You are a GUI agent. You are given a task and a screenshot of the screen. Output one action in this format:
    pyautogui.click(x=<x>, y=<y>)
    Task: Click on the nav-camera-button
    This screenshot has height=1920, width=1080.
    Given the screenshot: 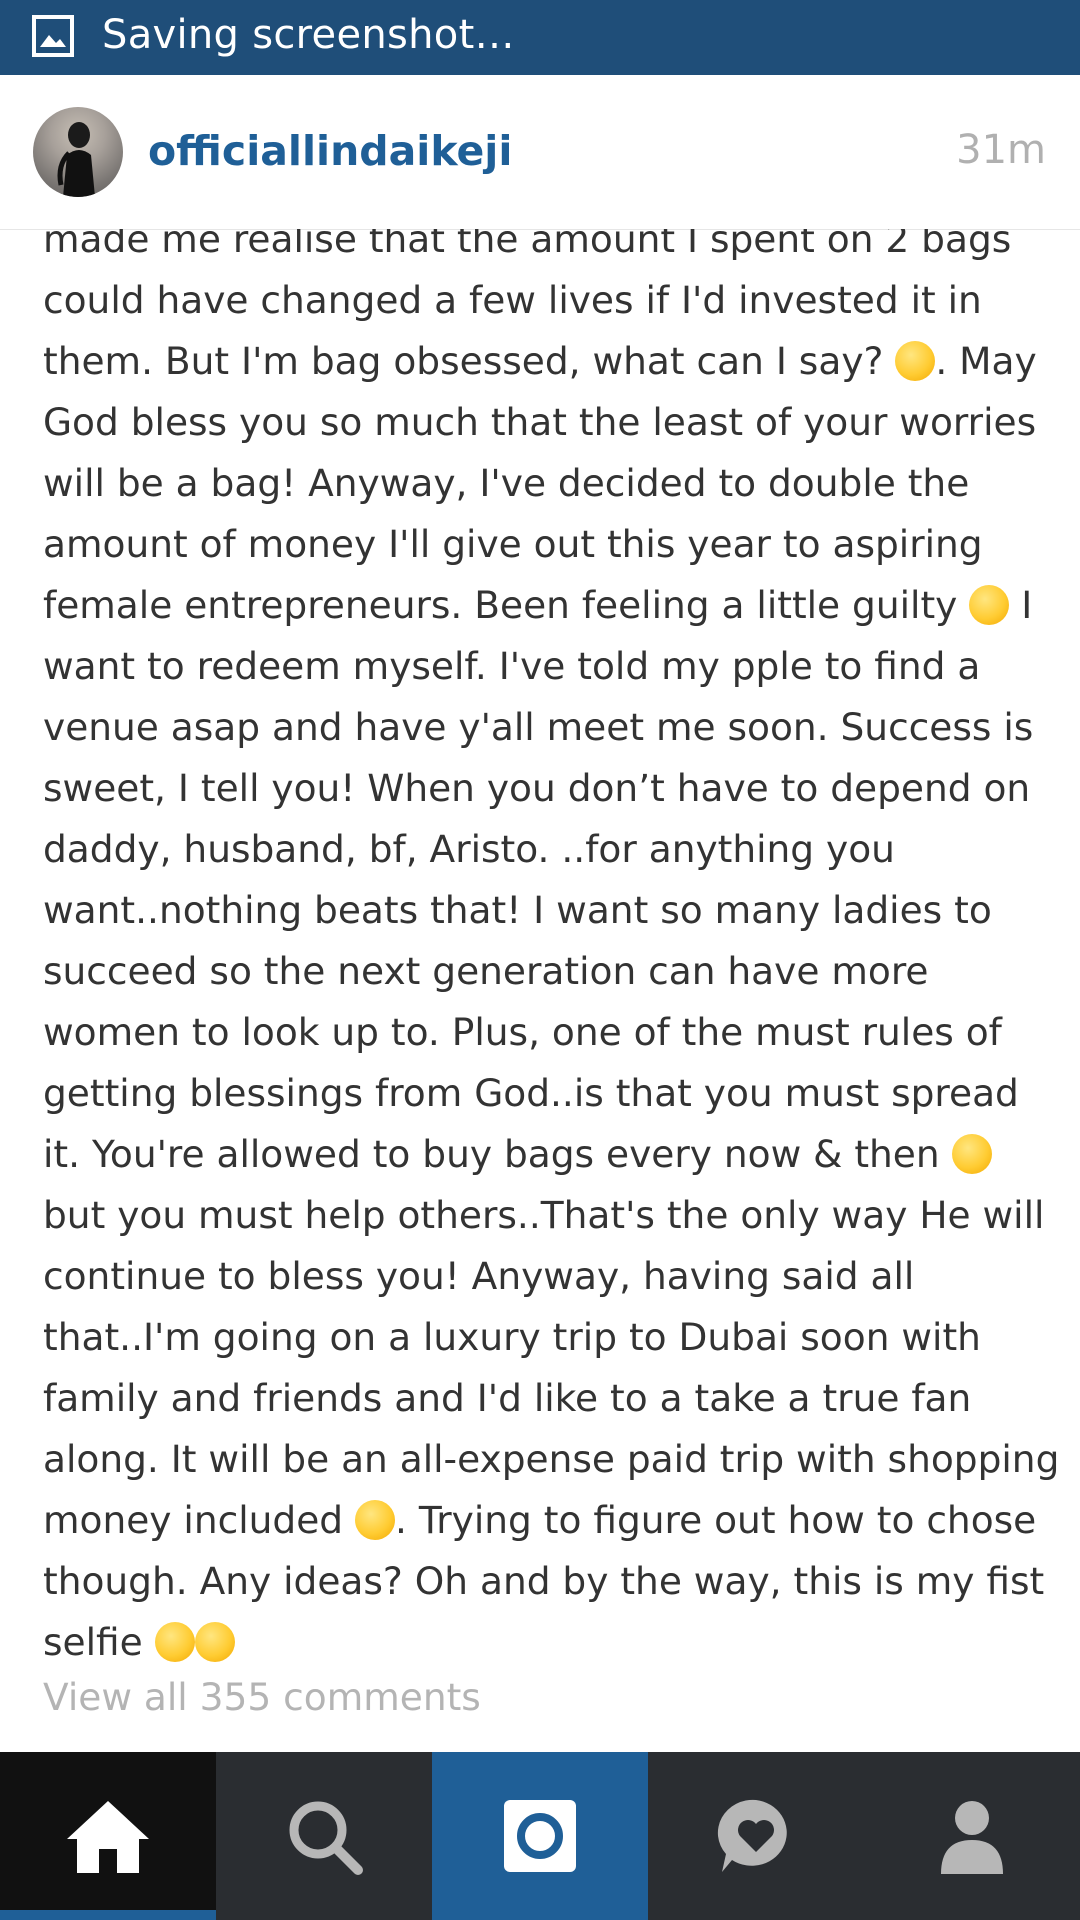 What is the action you would take?
    pyautogui.click(x=540, y=1836)
    